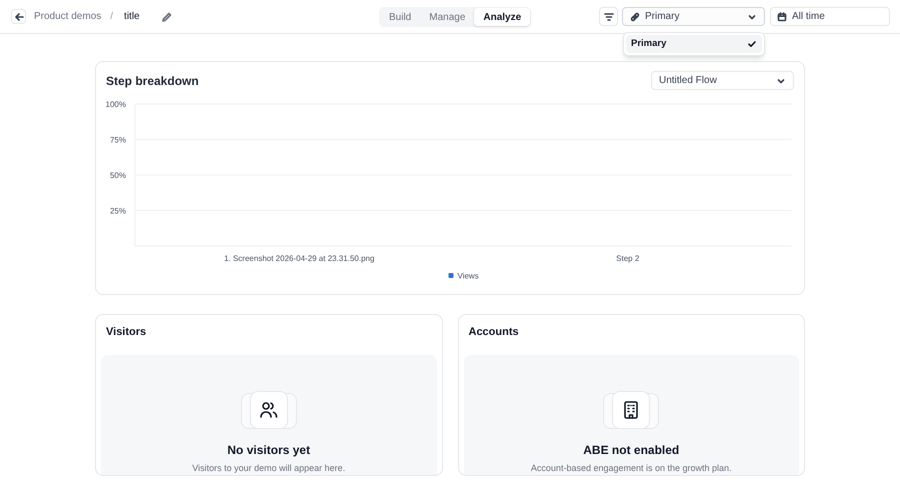  Describe the element at coordinates (118, 140) in the screenshot. I see `y-axis-label: 75%` at that location.